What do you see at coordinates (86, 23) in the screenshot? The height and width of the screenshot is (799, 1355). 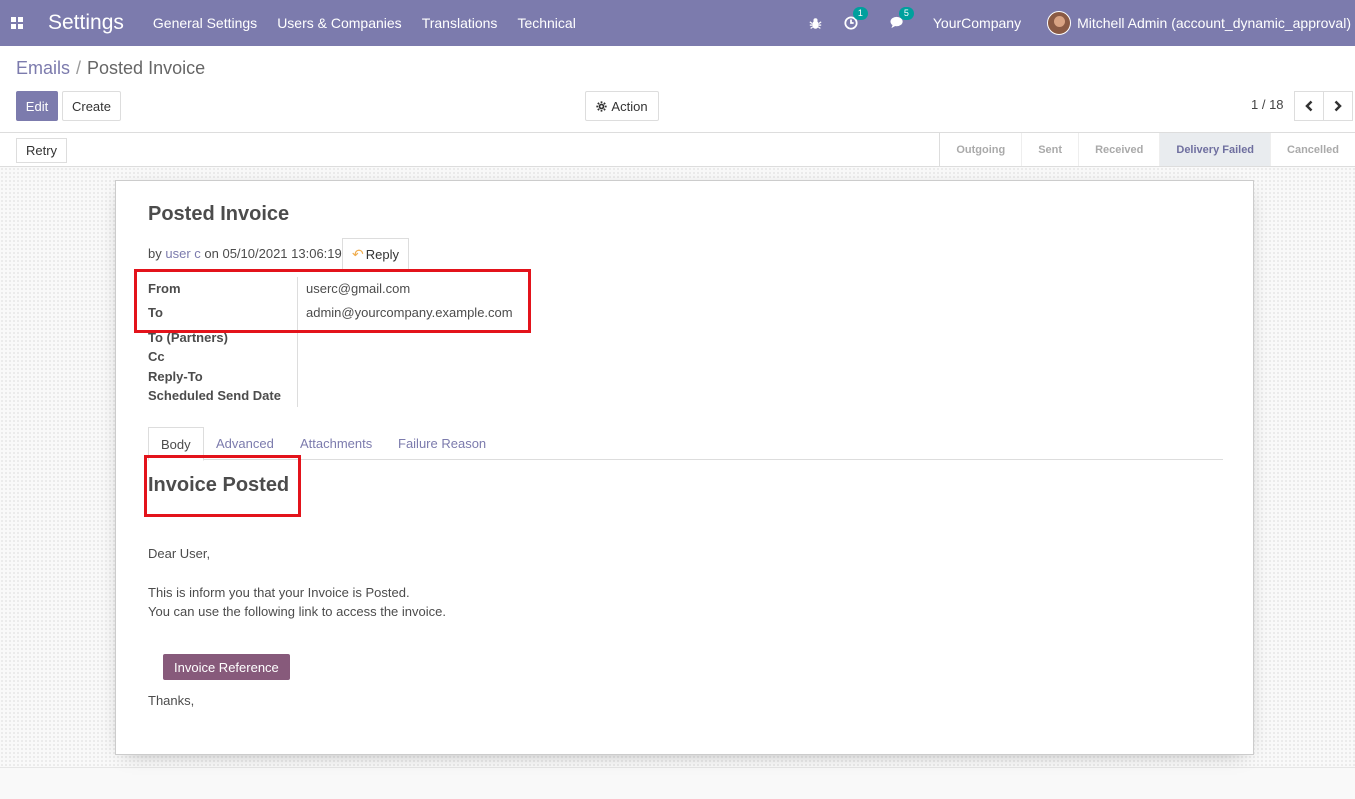 I see `app-brand: Settings` at bounding box center [86, 23].